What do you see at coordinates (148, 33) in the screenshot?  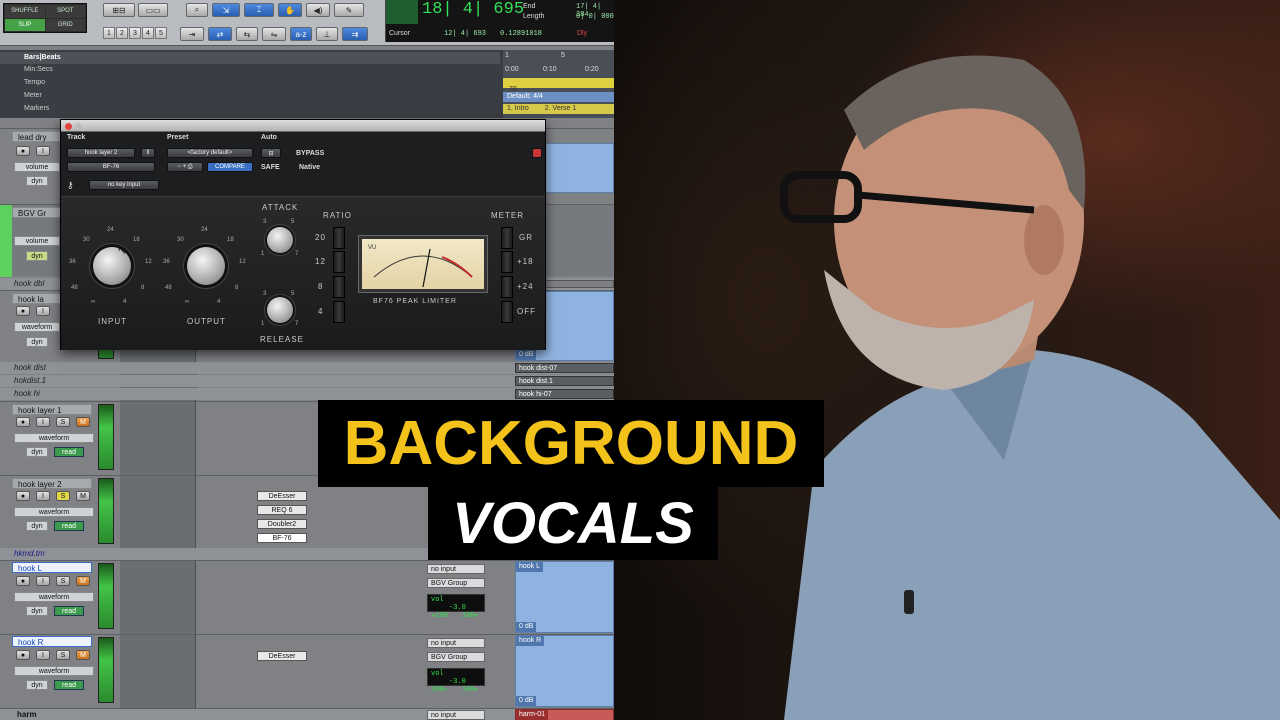 I see `zoom-preset-4: 4` at bounding box center [148, 33].